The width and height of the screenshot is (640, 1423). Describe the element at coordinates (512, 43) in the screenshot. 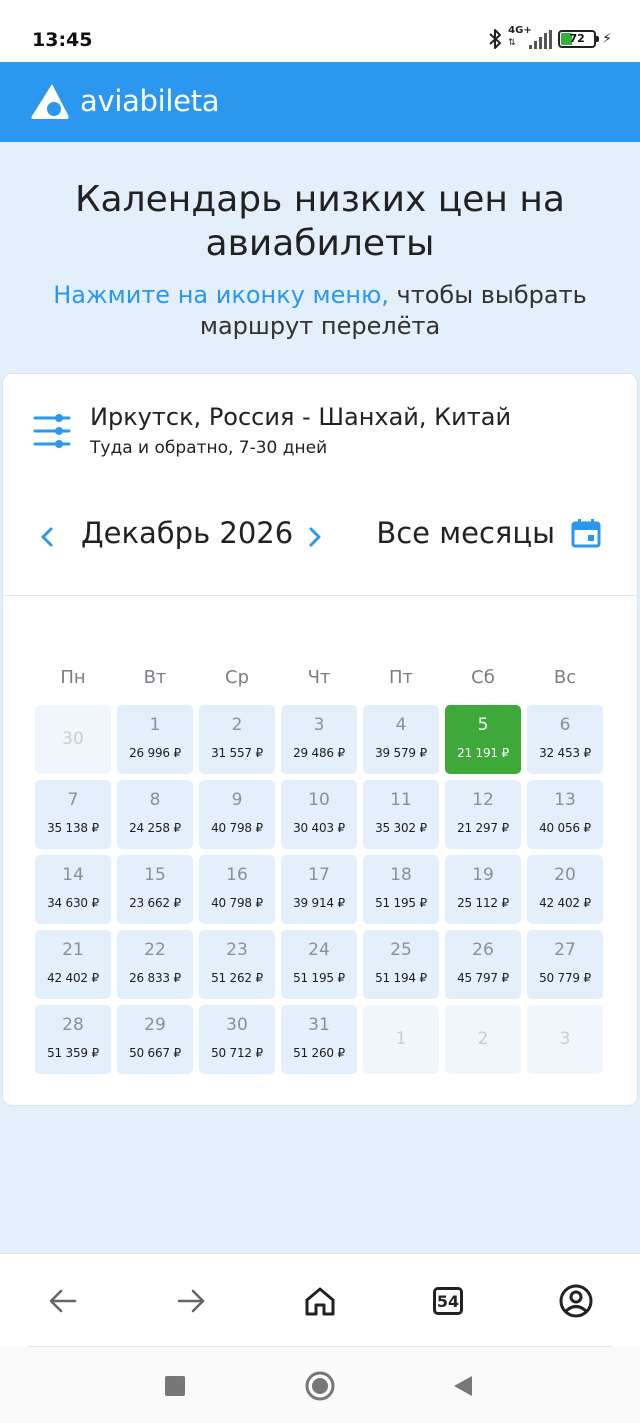

I see `data-arrows-icon: ⇅` at that location.